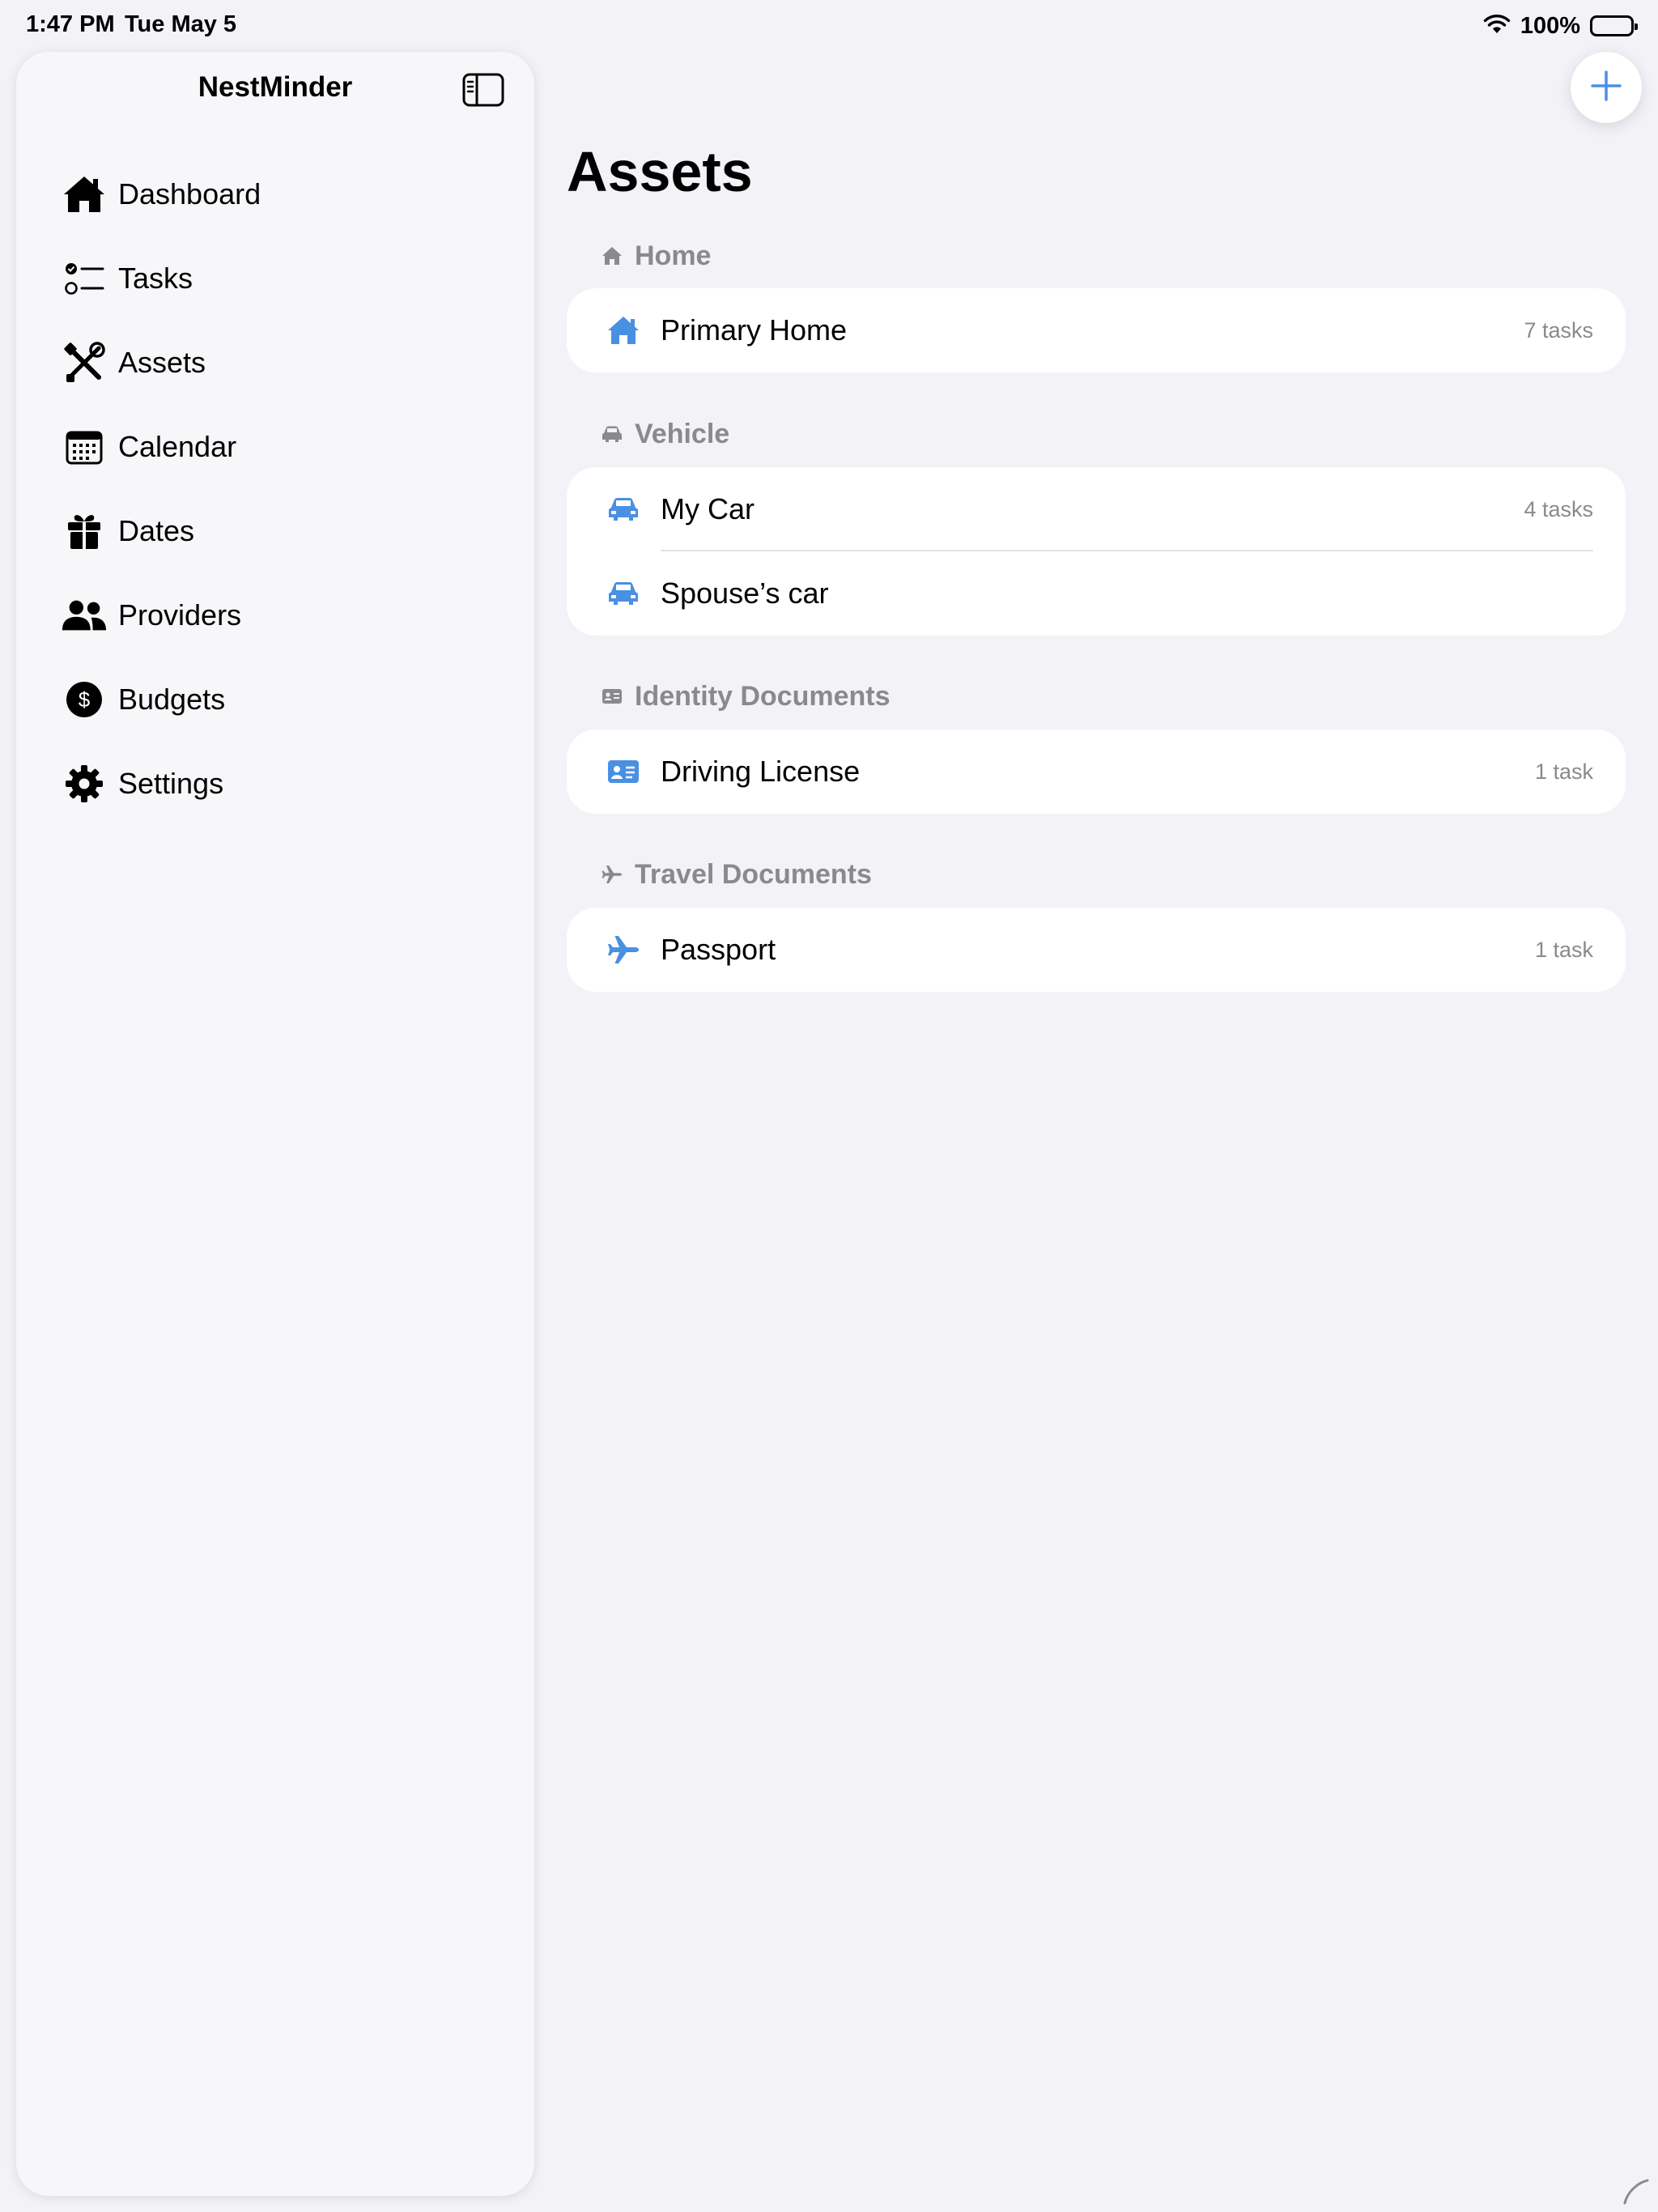 The width and height of the screenshot is (1658, 2212). I want to click on asset-name: Passport, so click(718, 950).